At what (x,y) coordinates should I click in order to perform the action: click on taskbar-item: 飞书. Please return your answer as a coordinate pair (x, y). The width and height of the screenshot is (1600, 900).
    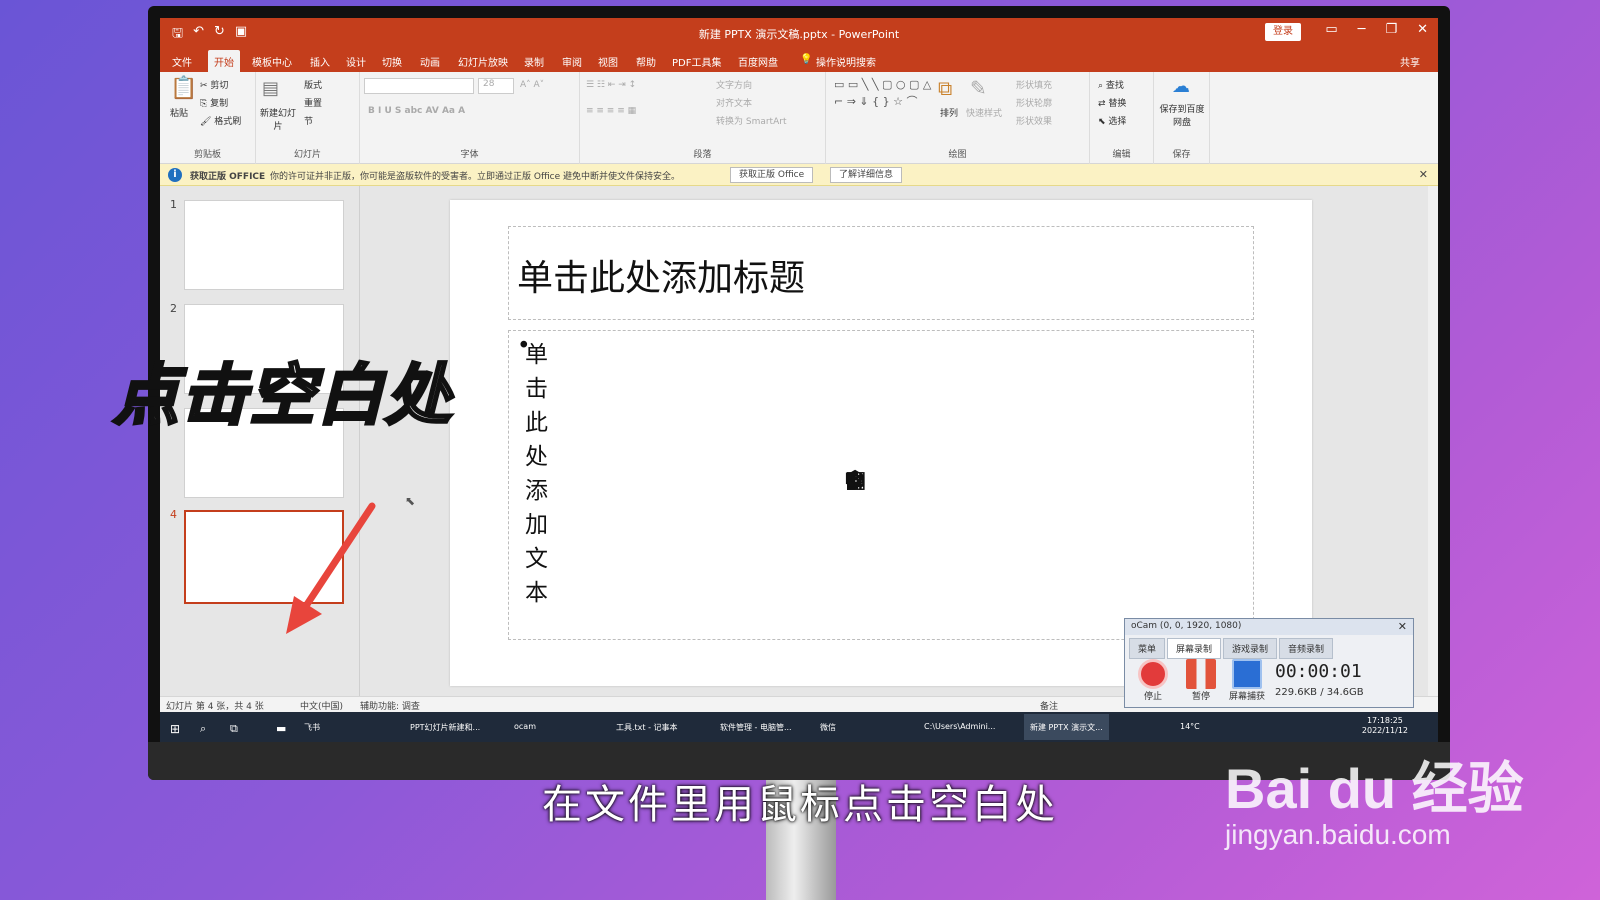
    Looking at the image, I should click on (312, 727).